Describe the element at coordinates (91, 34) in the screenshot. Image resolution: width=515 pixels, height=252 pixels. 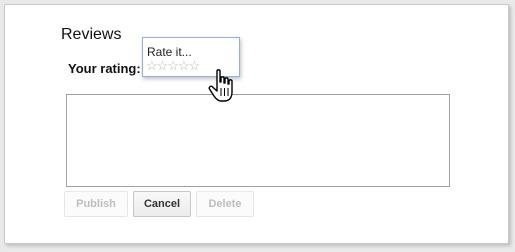
I see `reviews-title: Reviews` at that location.